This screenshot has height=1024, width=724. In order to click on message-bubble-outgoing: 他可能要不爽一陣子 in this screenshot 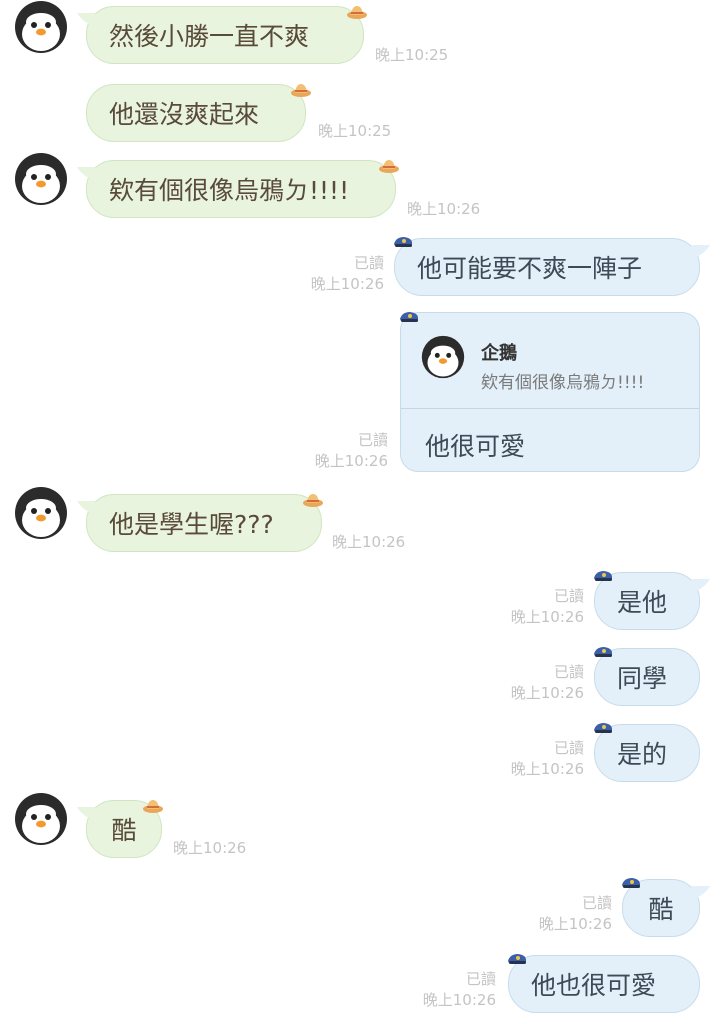, I will do `click(552, 267)`.